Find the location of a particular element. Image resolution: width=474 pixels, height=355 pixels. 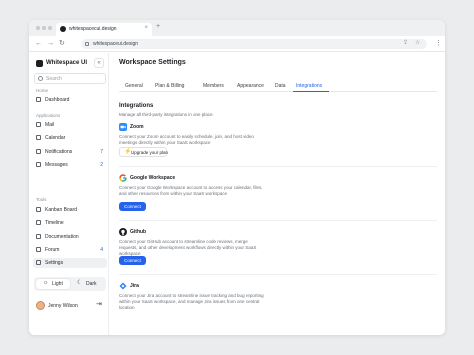

collapse-sidebar-button: « is located at coordinates (99, 63).